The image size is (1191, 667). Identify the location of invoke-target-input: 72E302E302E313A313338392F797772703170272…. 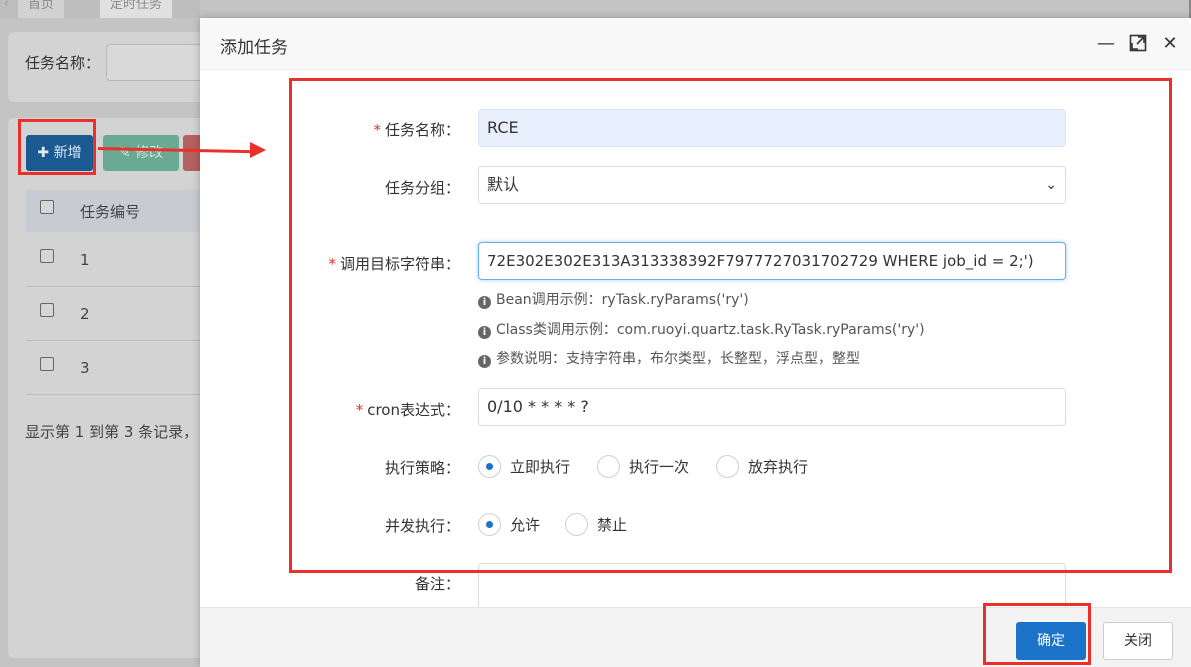
(772, 261).